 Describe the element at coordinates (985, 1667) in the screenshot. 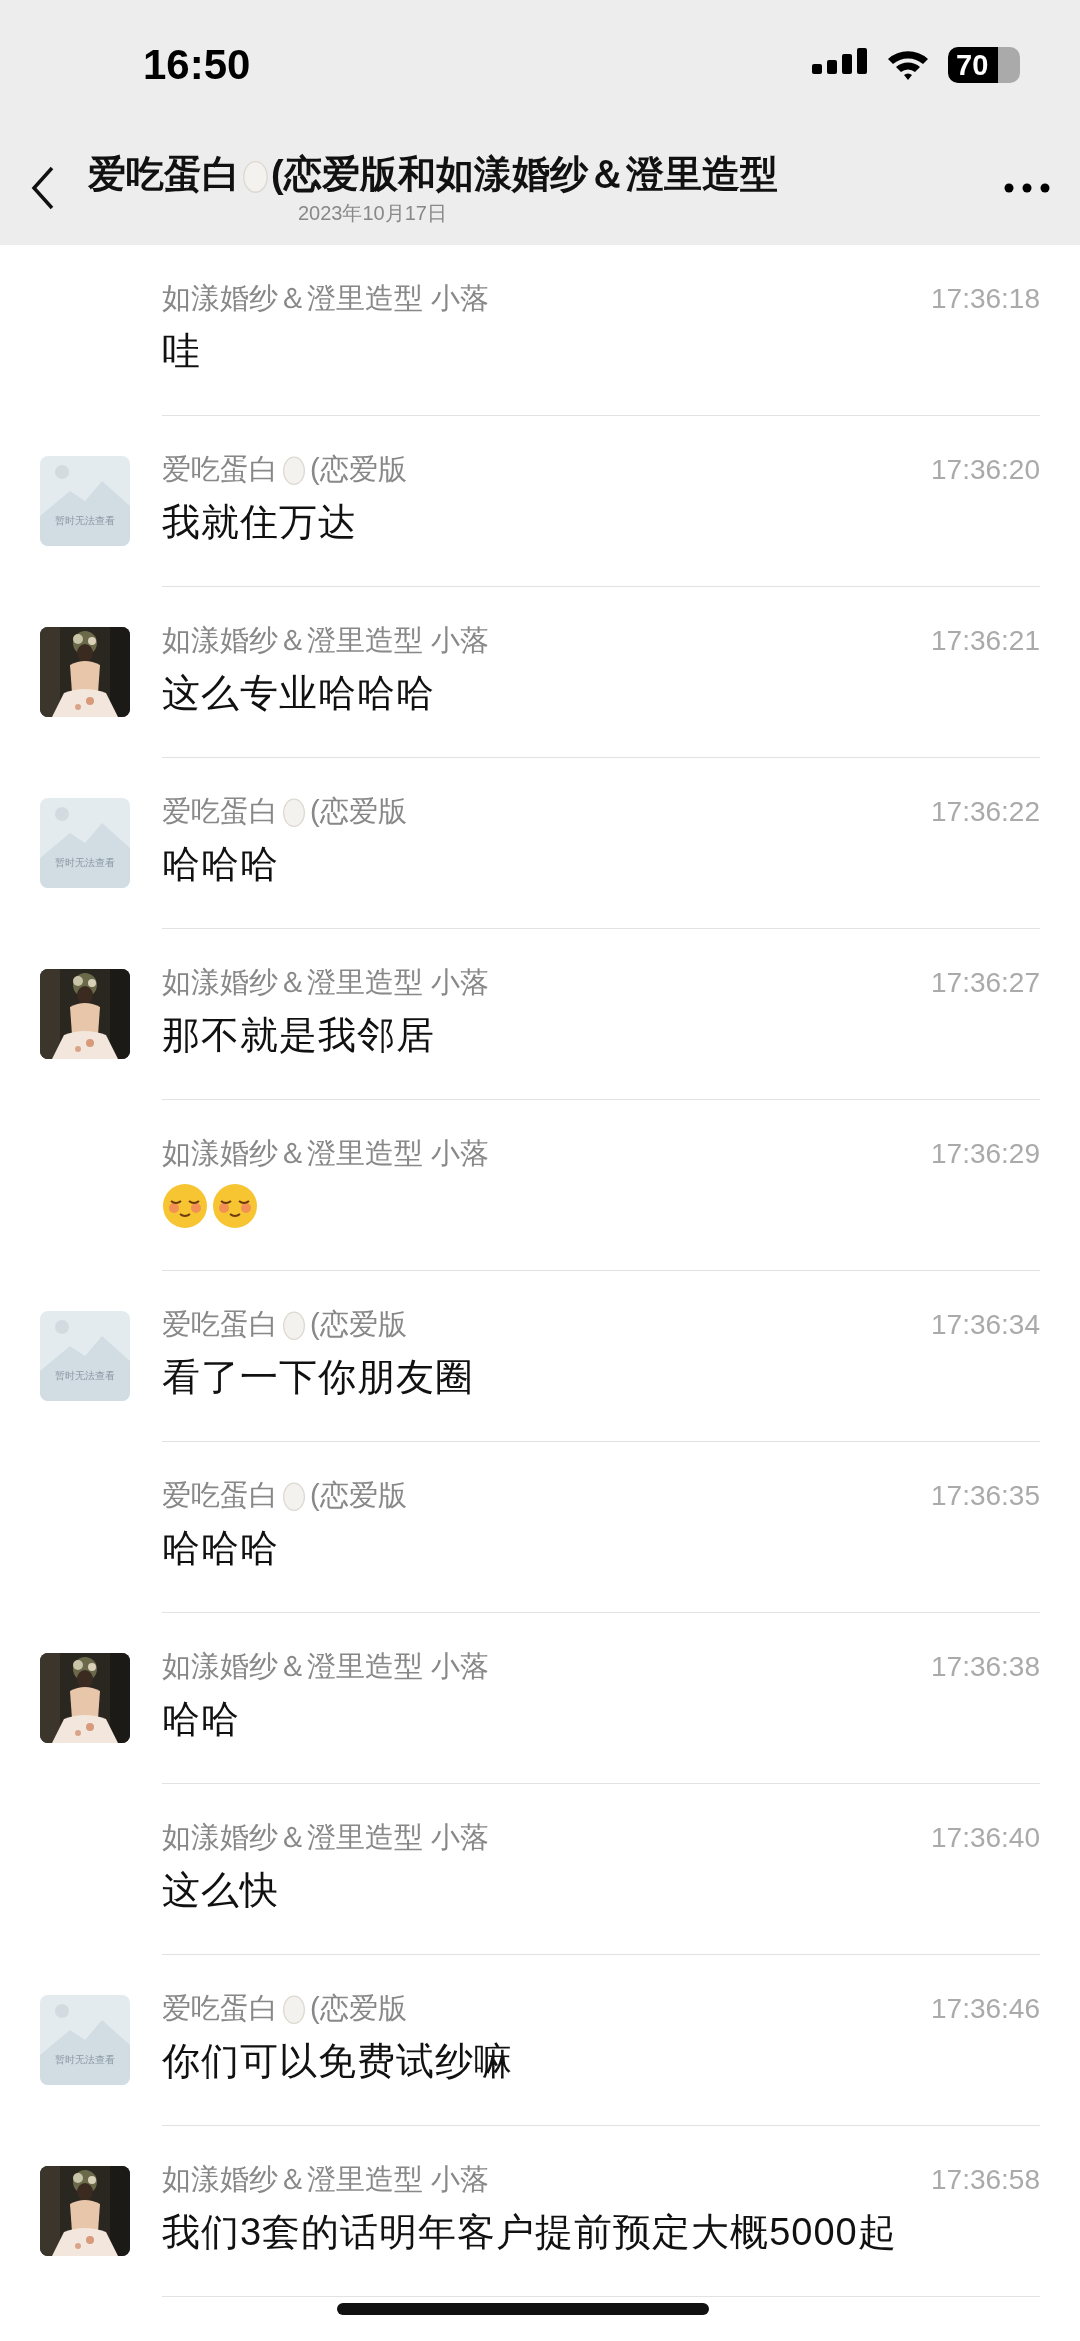

I see `message-time: 17:36:38` at that location.